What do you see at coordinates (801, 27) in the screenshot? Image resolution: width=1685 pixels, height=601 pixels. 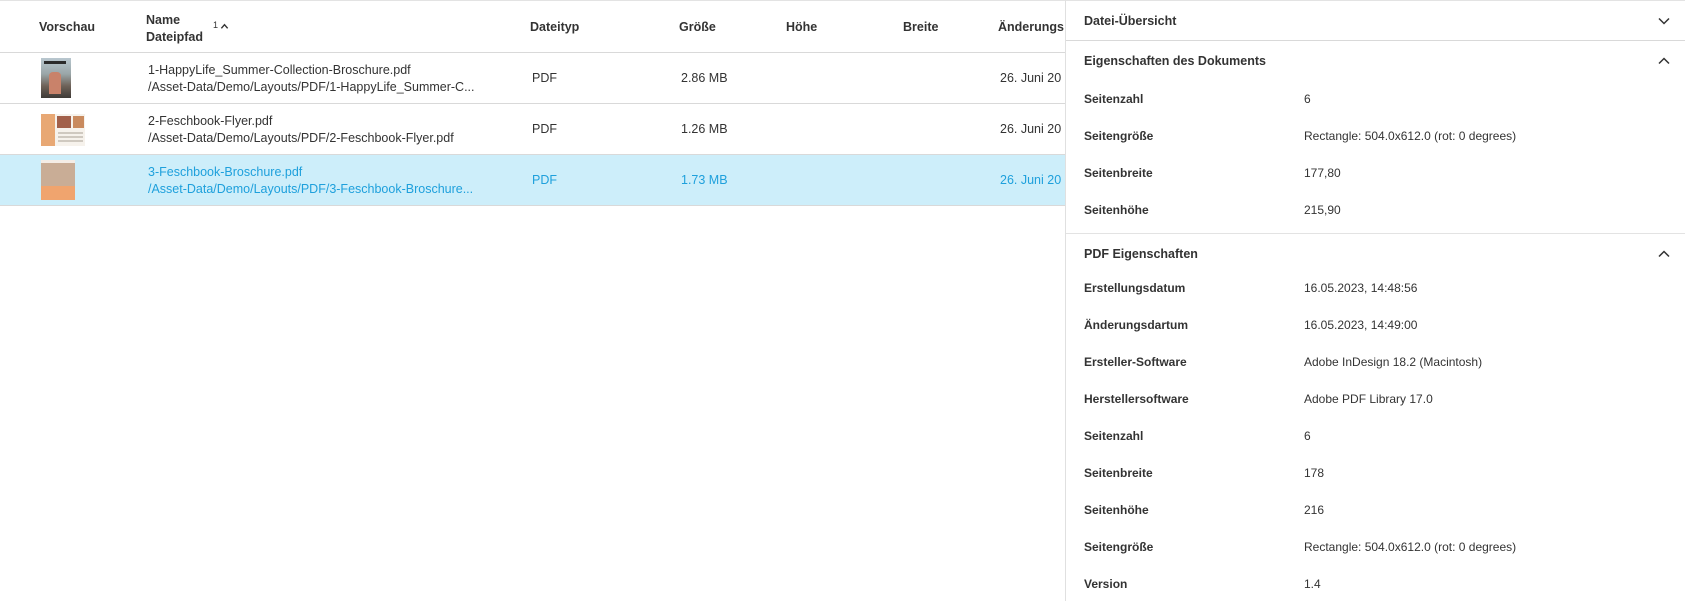 I see `column-header-height: Höhe` at bounding box center [801, 27].